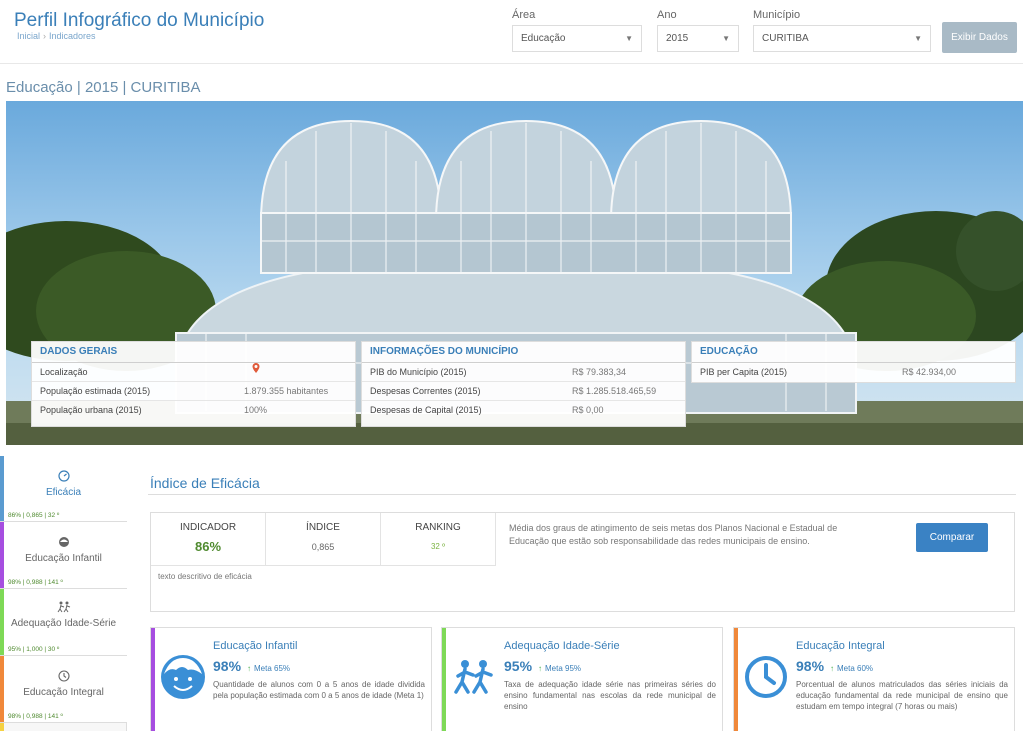 The image size is (1023, 731). I want to click on card-meta-label: Meta 95%, so click(563, 668).